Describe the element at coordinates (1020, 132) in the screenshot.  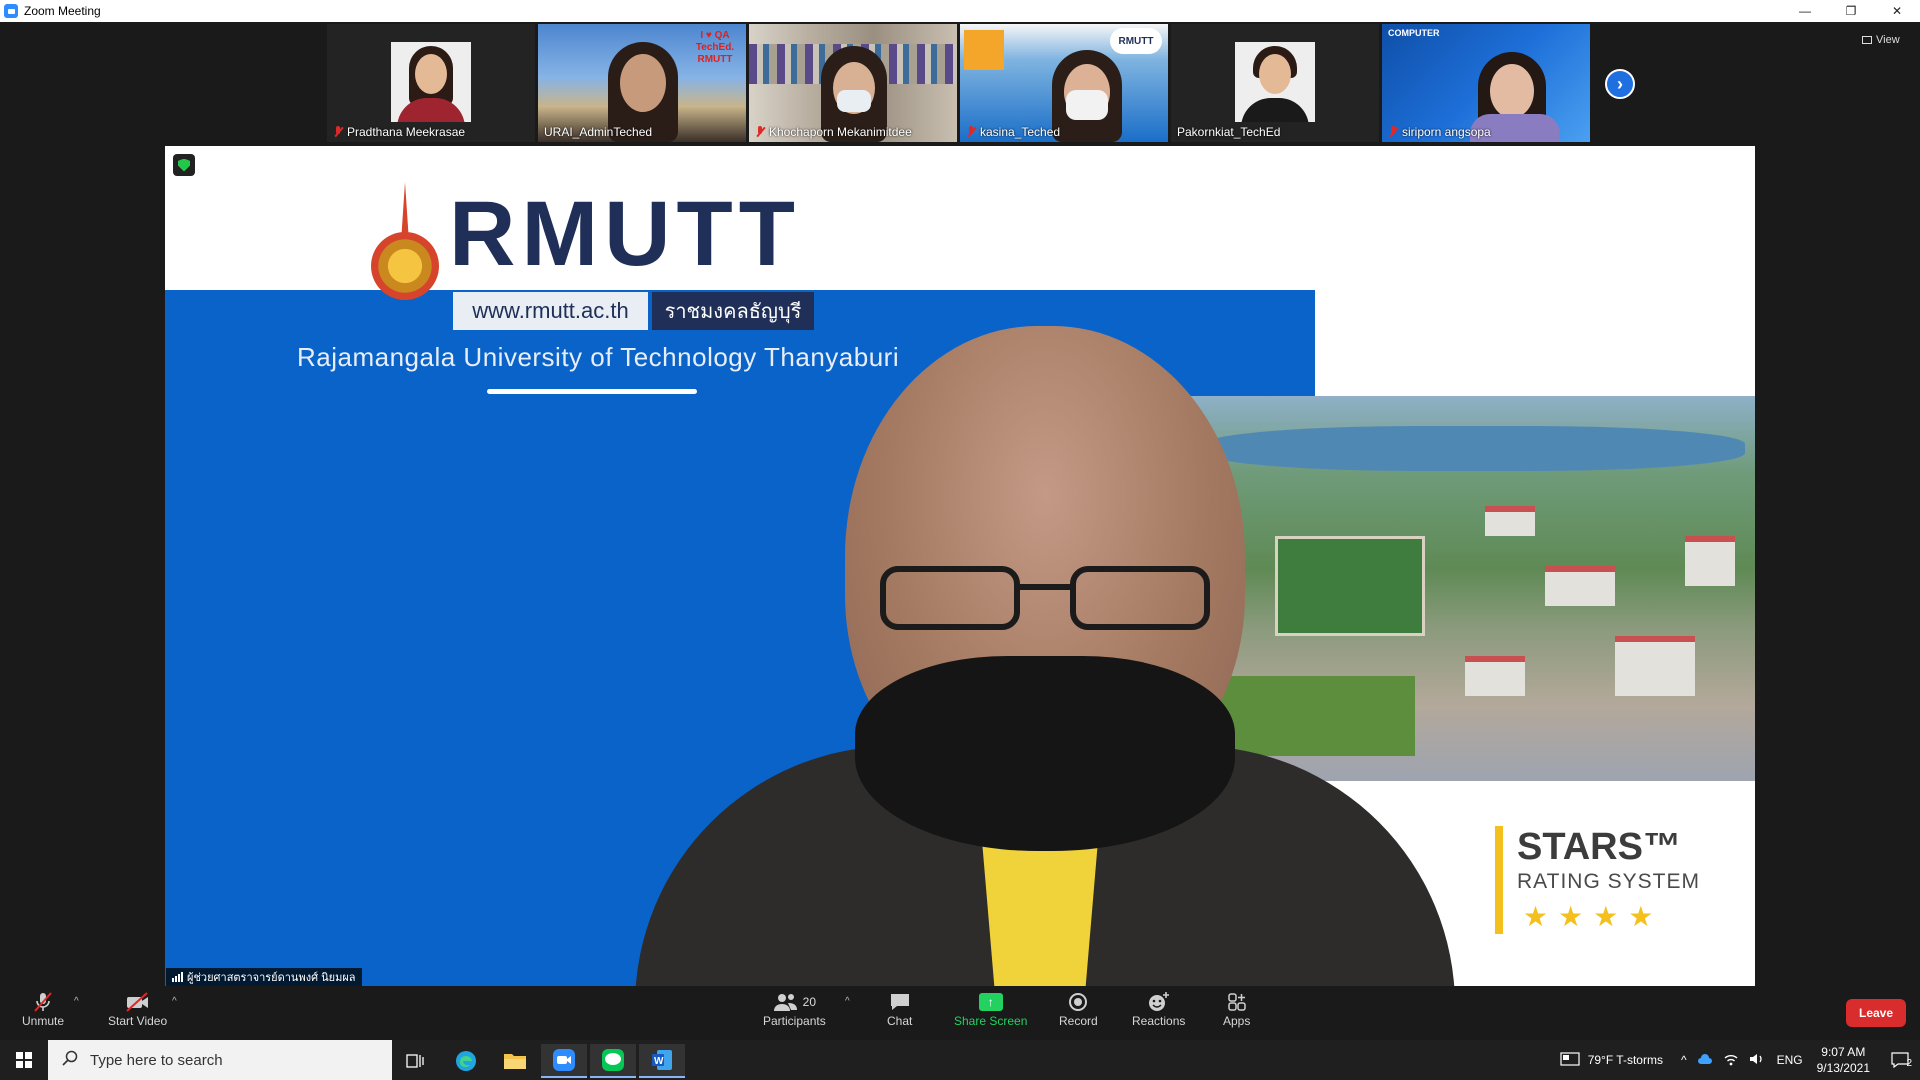
I see `participant-name: kasina_Teched` at that location.